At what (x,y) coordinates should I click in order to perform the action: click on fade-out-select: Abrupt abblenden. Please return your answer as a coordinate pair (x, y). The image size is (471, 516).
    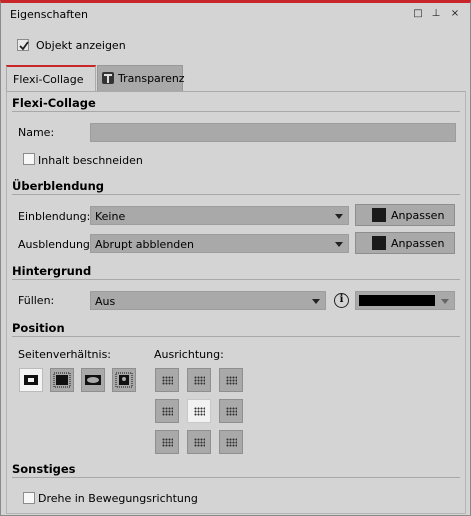
    Looking at the image, I should click on (219, 243).